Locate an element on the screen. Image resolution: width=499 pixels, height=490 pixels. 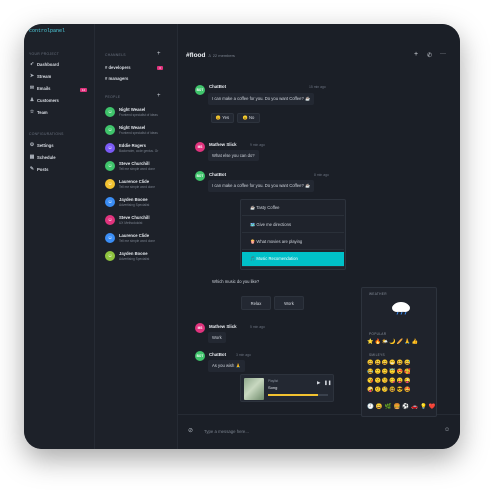
nav-schedule: ▦ Schedule is located at coordinates (42, 157).